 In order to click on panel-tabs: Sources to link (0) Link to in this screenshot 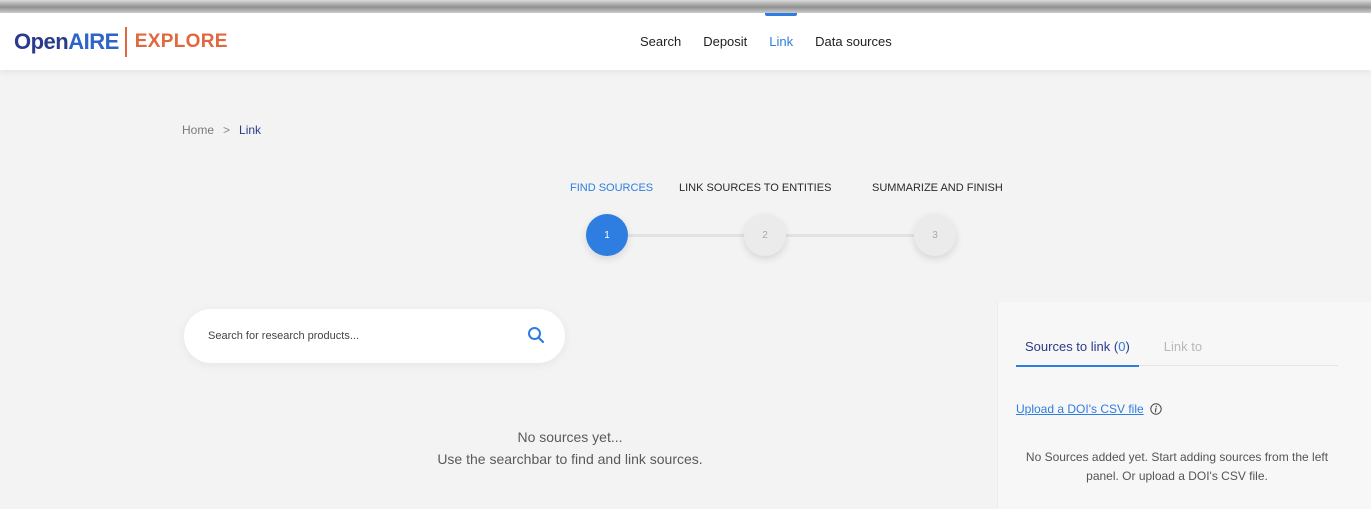, I will do `click(1177, 346)`.